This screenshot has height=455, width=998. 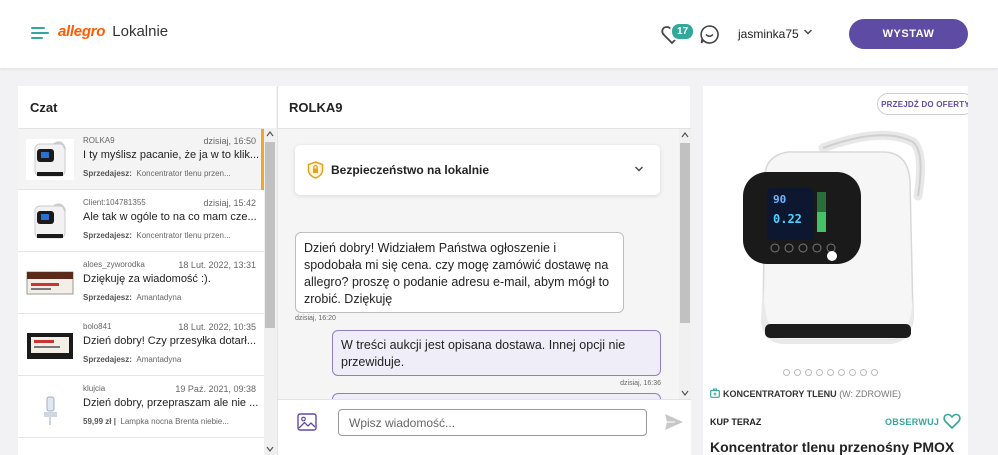 What do you see at coordinates (147, 279) in the screenshot?
I see `conversation-last-message: Dziękuję za wiadomość :).` at bounding box center [147, 279].